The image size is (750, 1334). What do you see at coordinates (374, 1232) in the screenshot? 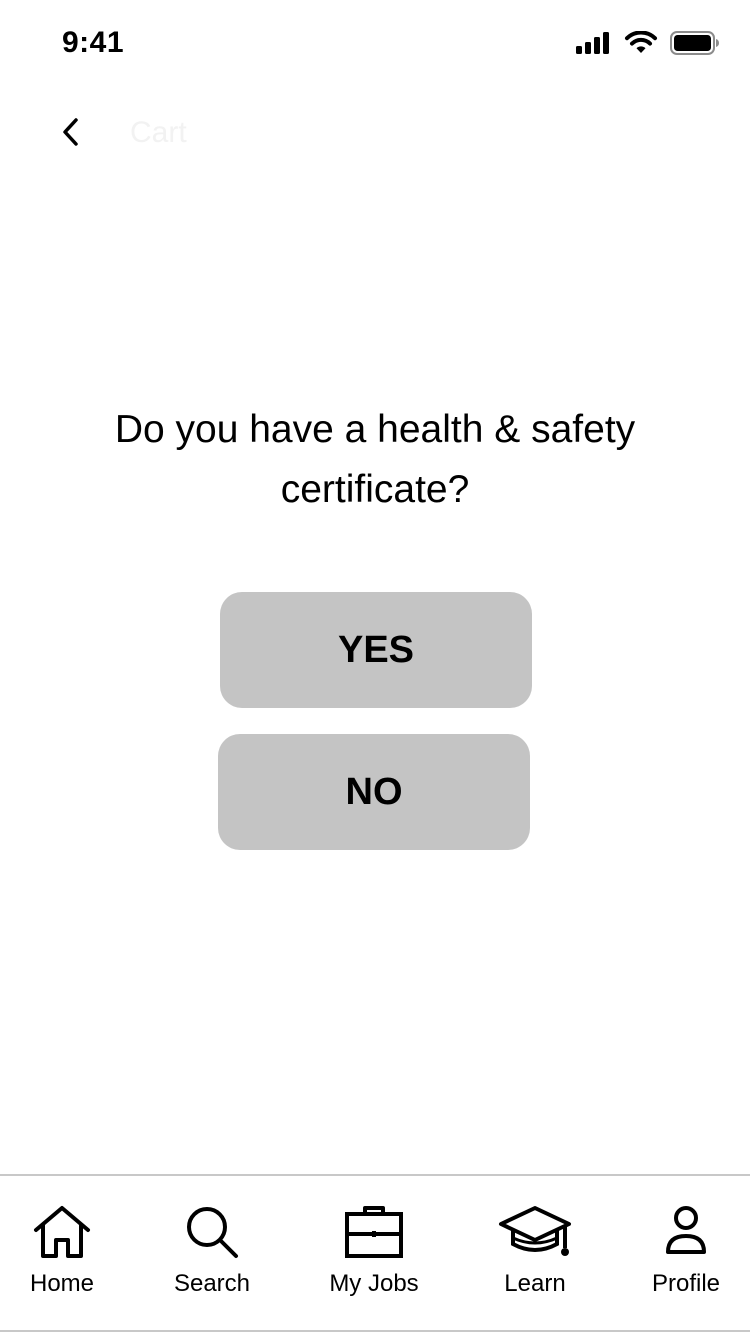
I see `briefcase-icon` at bounding box center [374, 1232].